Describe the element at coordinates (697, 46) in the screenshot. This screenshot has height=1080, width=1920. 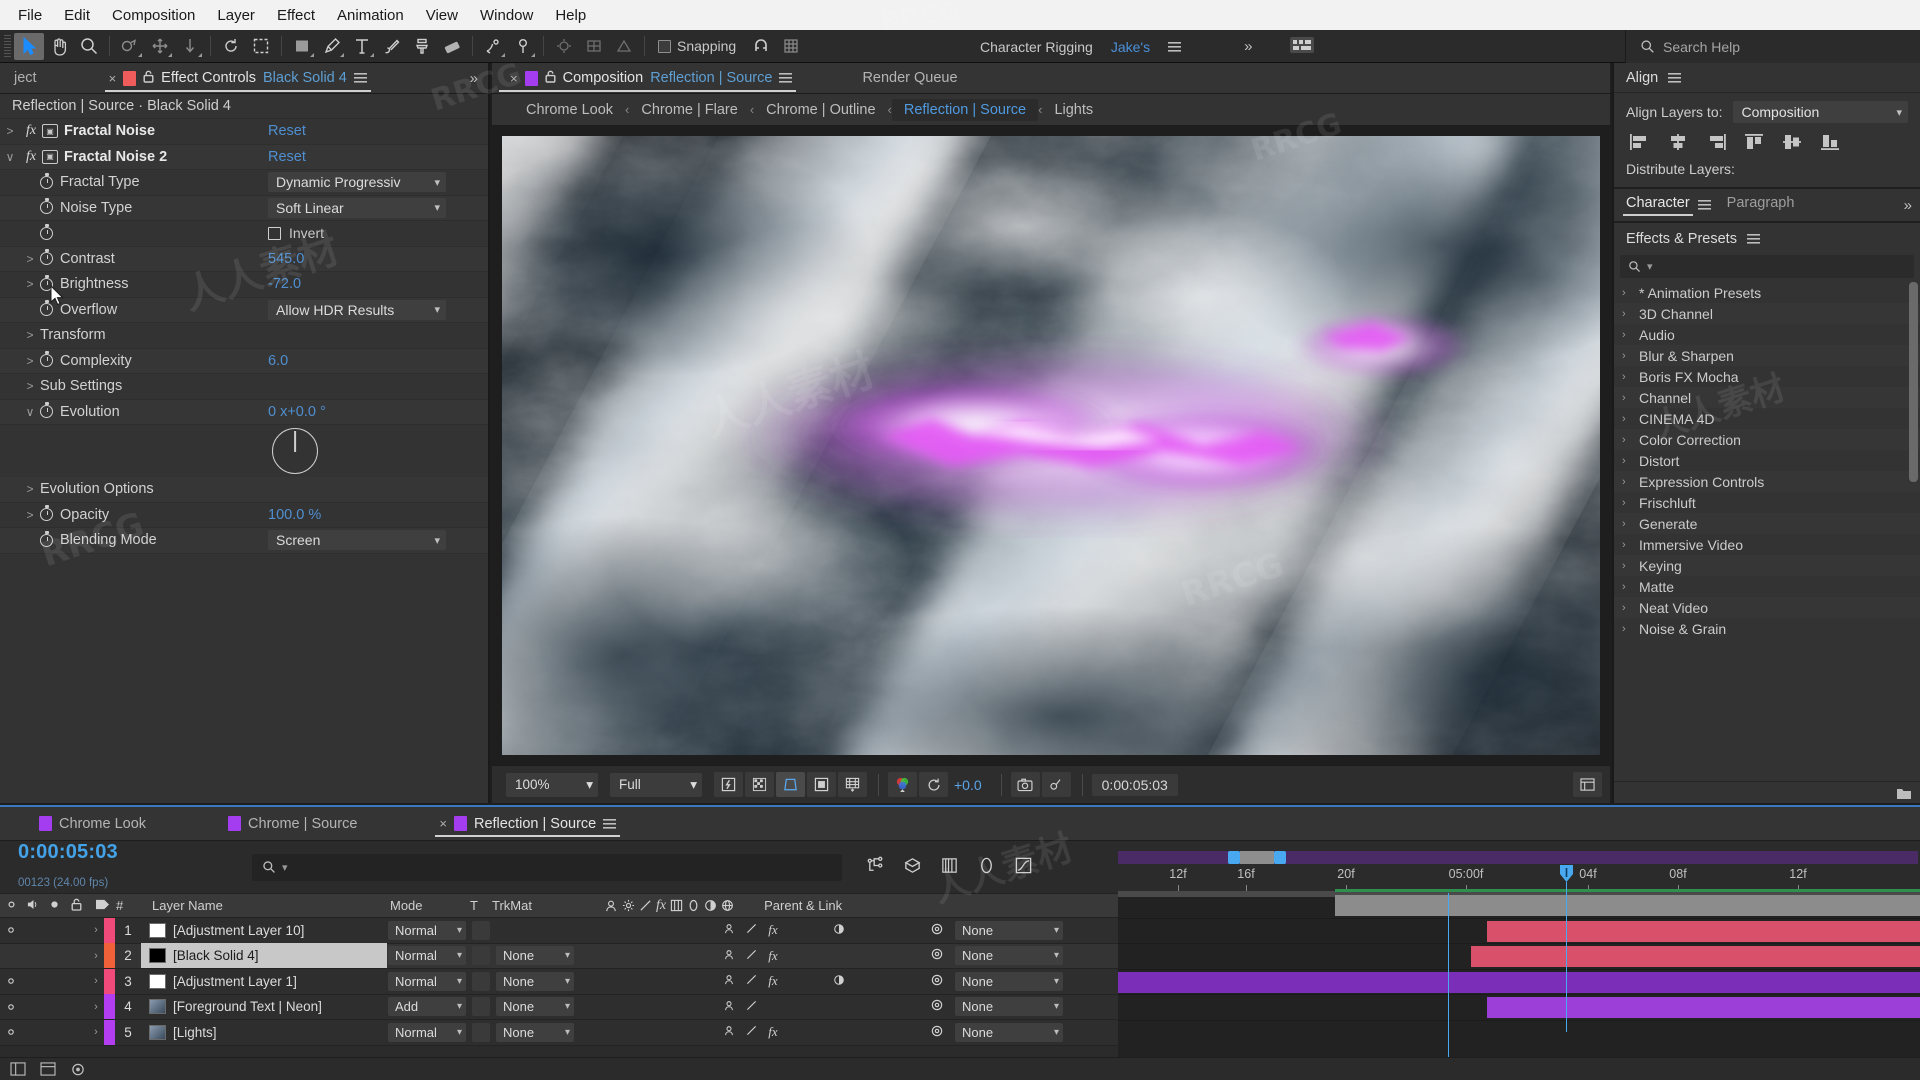
I see `snapping-toggle: Snapping` at that location.